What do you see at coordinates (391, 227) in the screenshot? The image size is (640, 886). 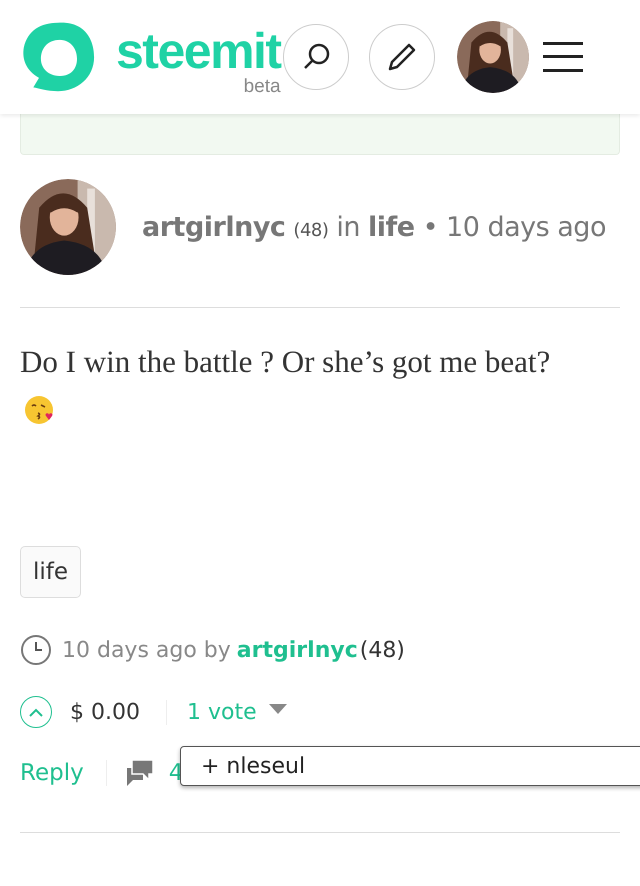 I see `category-link: life` at bounding box center [391, 227].